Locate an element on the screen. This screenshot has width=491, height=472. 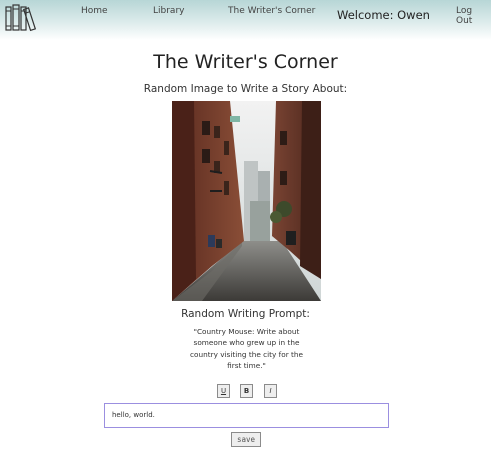
welcome-user-text: Welcome: Owen is located at coordinates (383, 15).